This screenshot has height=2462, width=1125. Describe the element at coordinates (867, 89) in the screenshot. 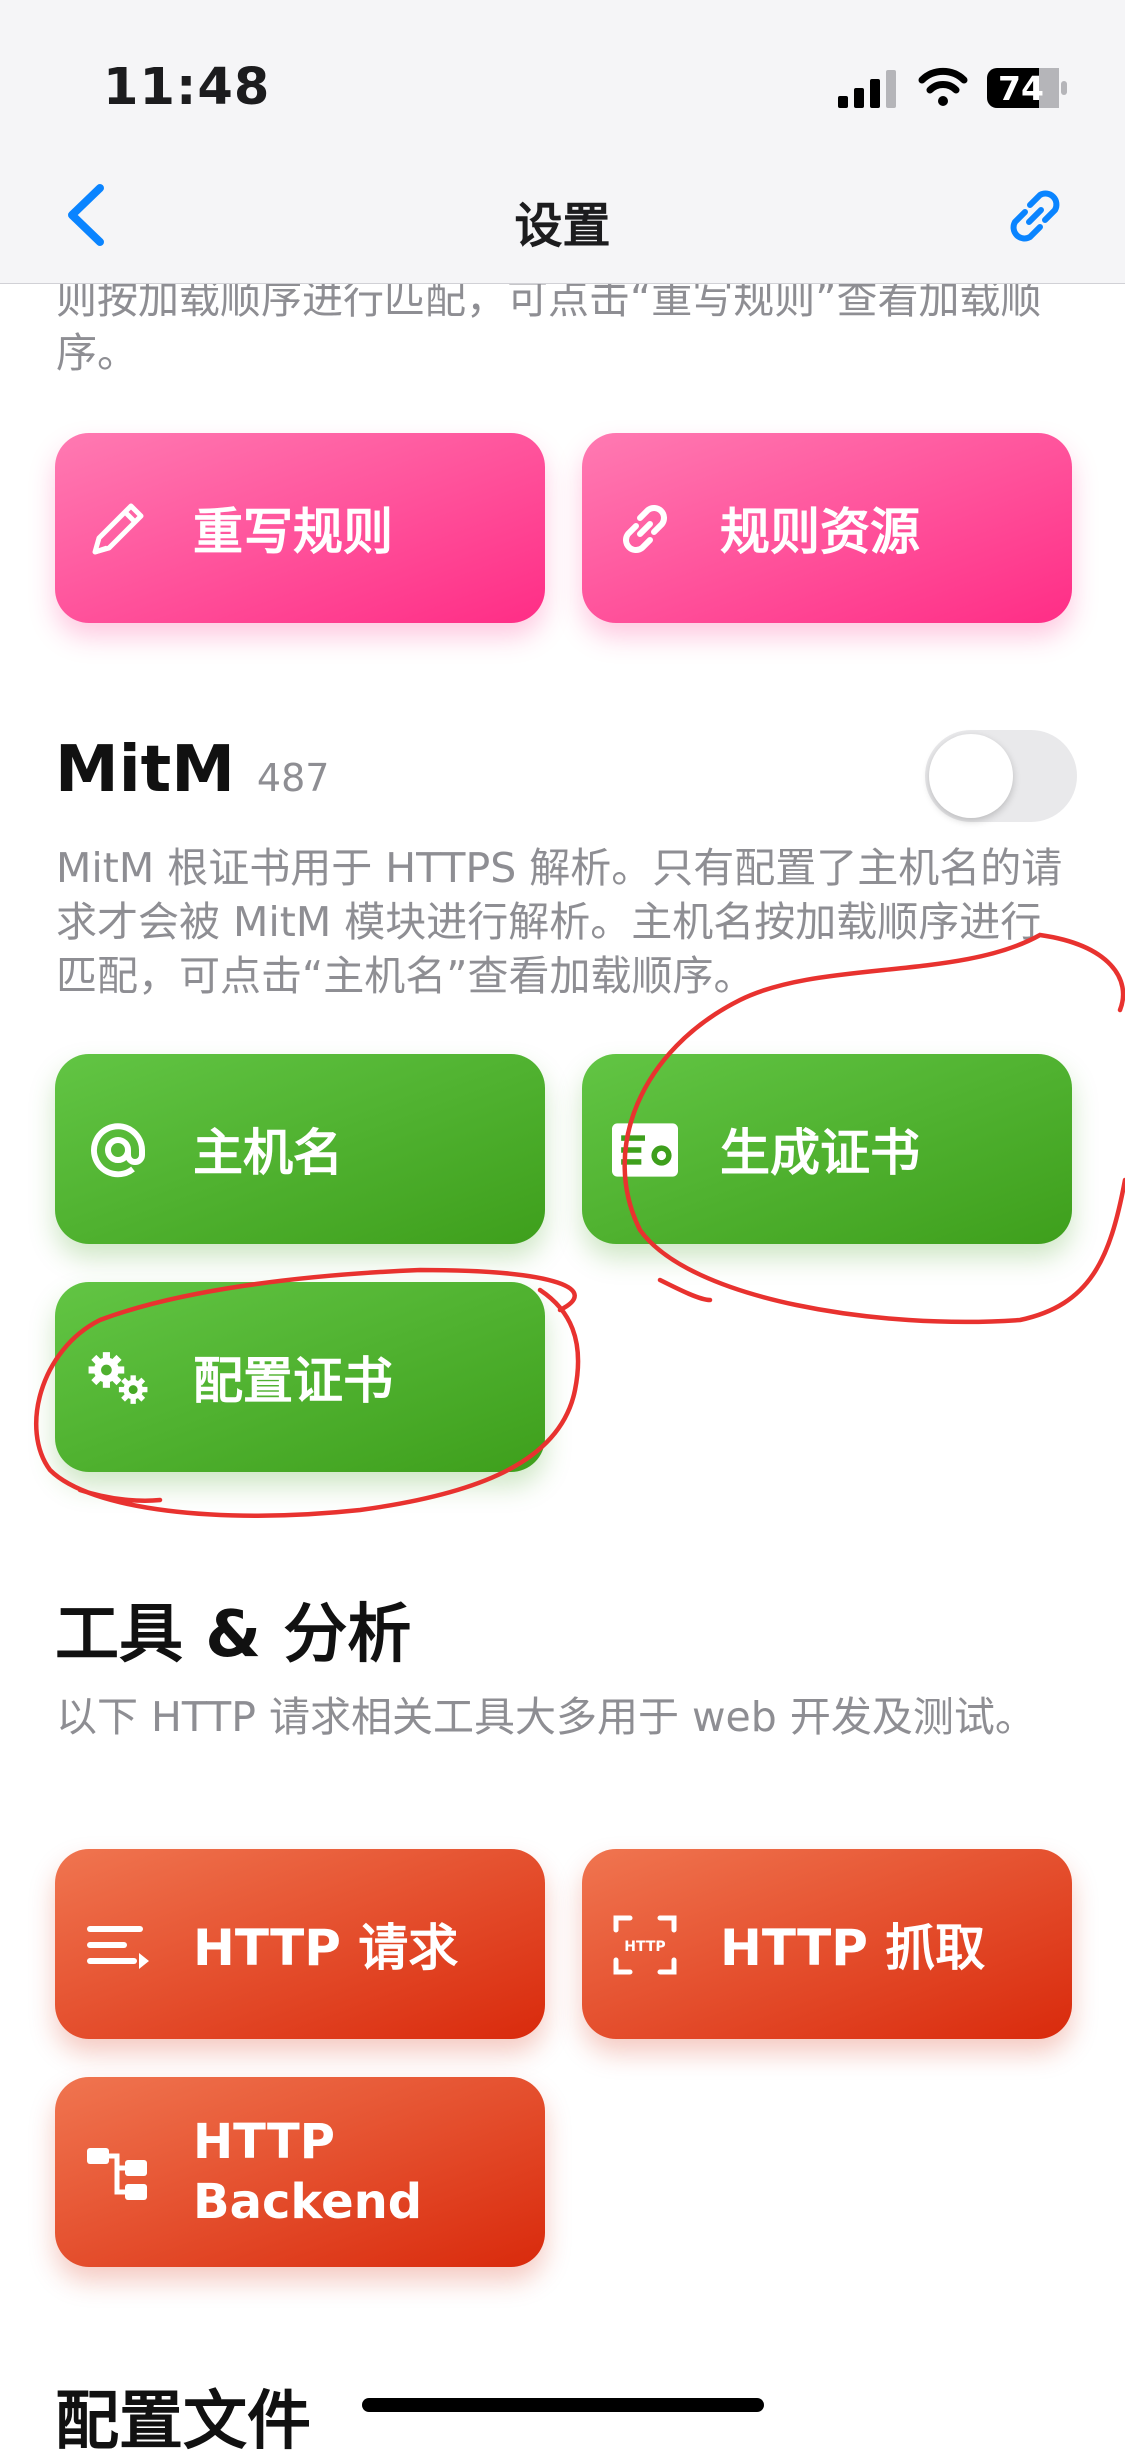

I see `cellular-signal-icon` at that location.